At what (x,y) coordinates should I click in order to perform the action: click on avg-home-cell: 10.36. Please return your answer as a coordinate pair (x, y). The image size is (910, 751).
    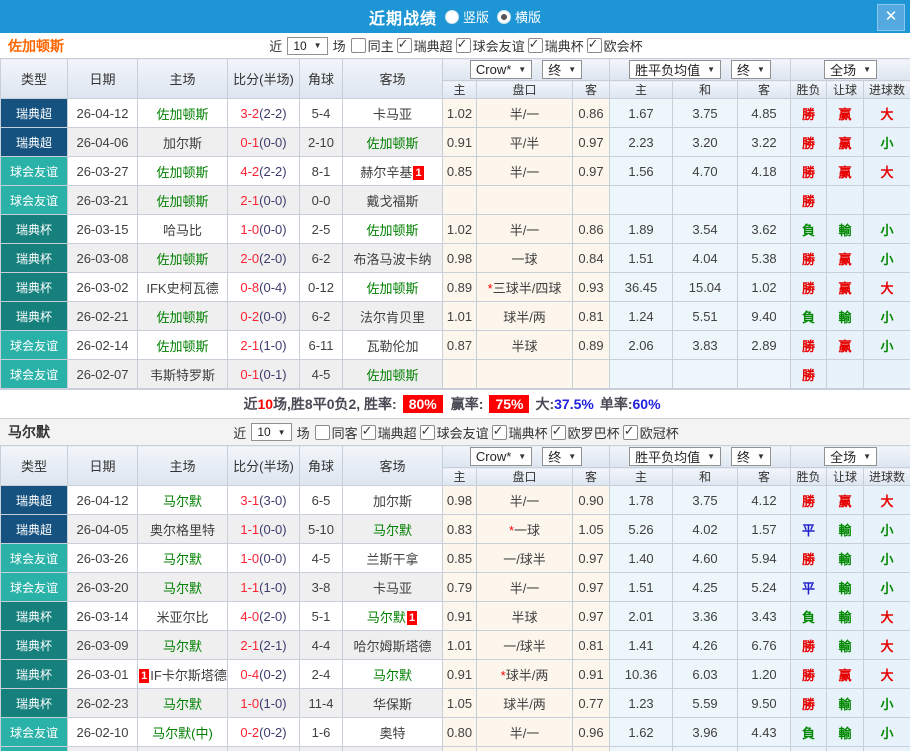
    Looking at the image, I should click on (641, 674).